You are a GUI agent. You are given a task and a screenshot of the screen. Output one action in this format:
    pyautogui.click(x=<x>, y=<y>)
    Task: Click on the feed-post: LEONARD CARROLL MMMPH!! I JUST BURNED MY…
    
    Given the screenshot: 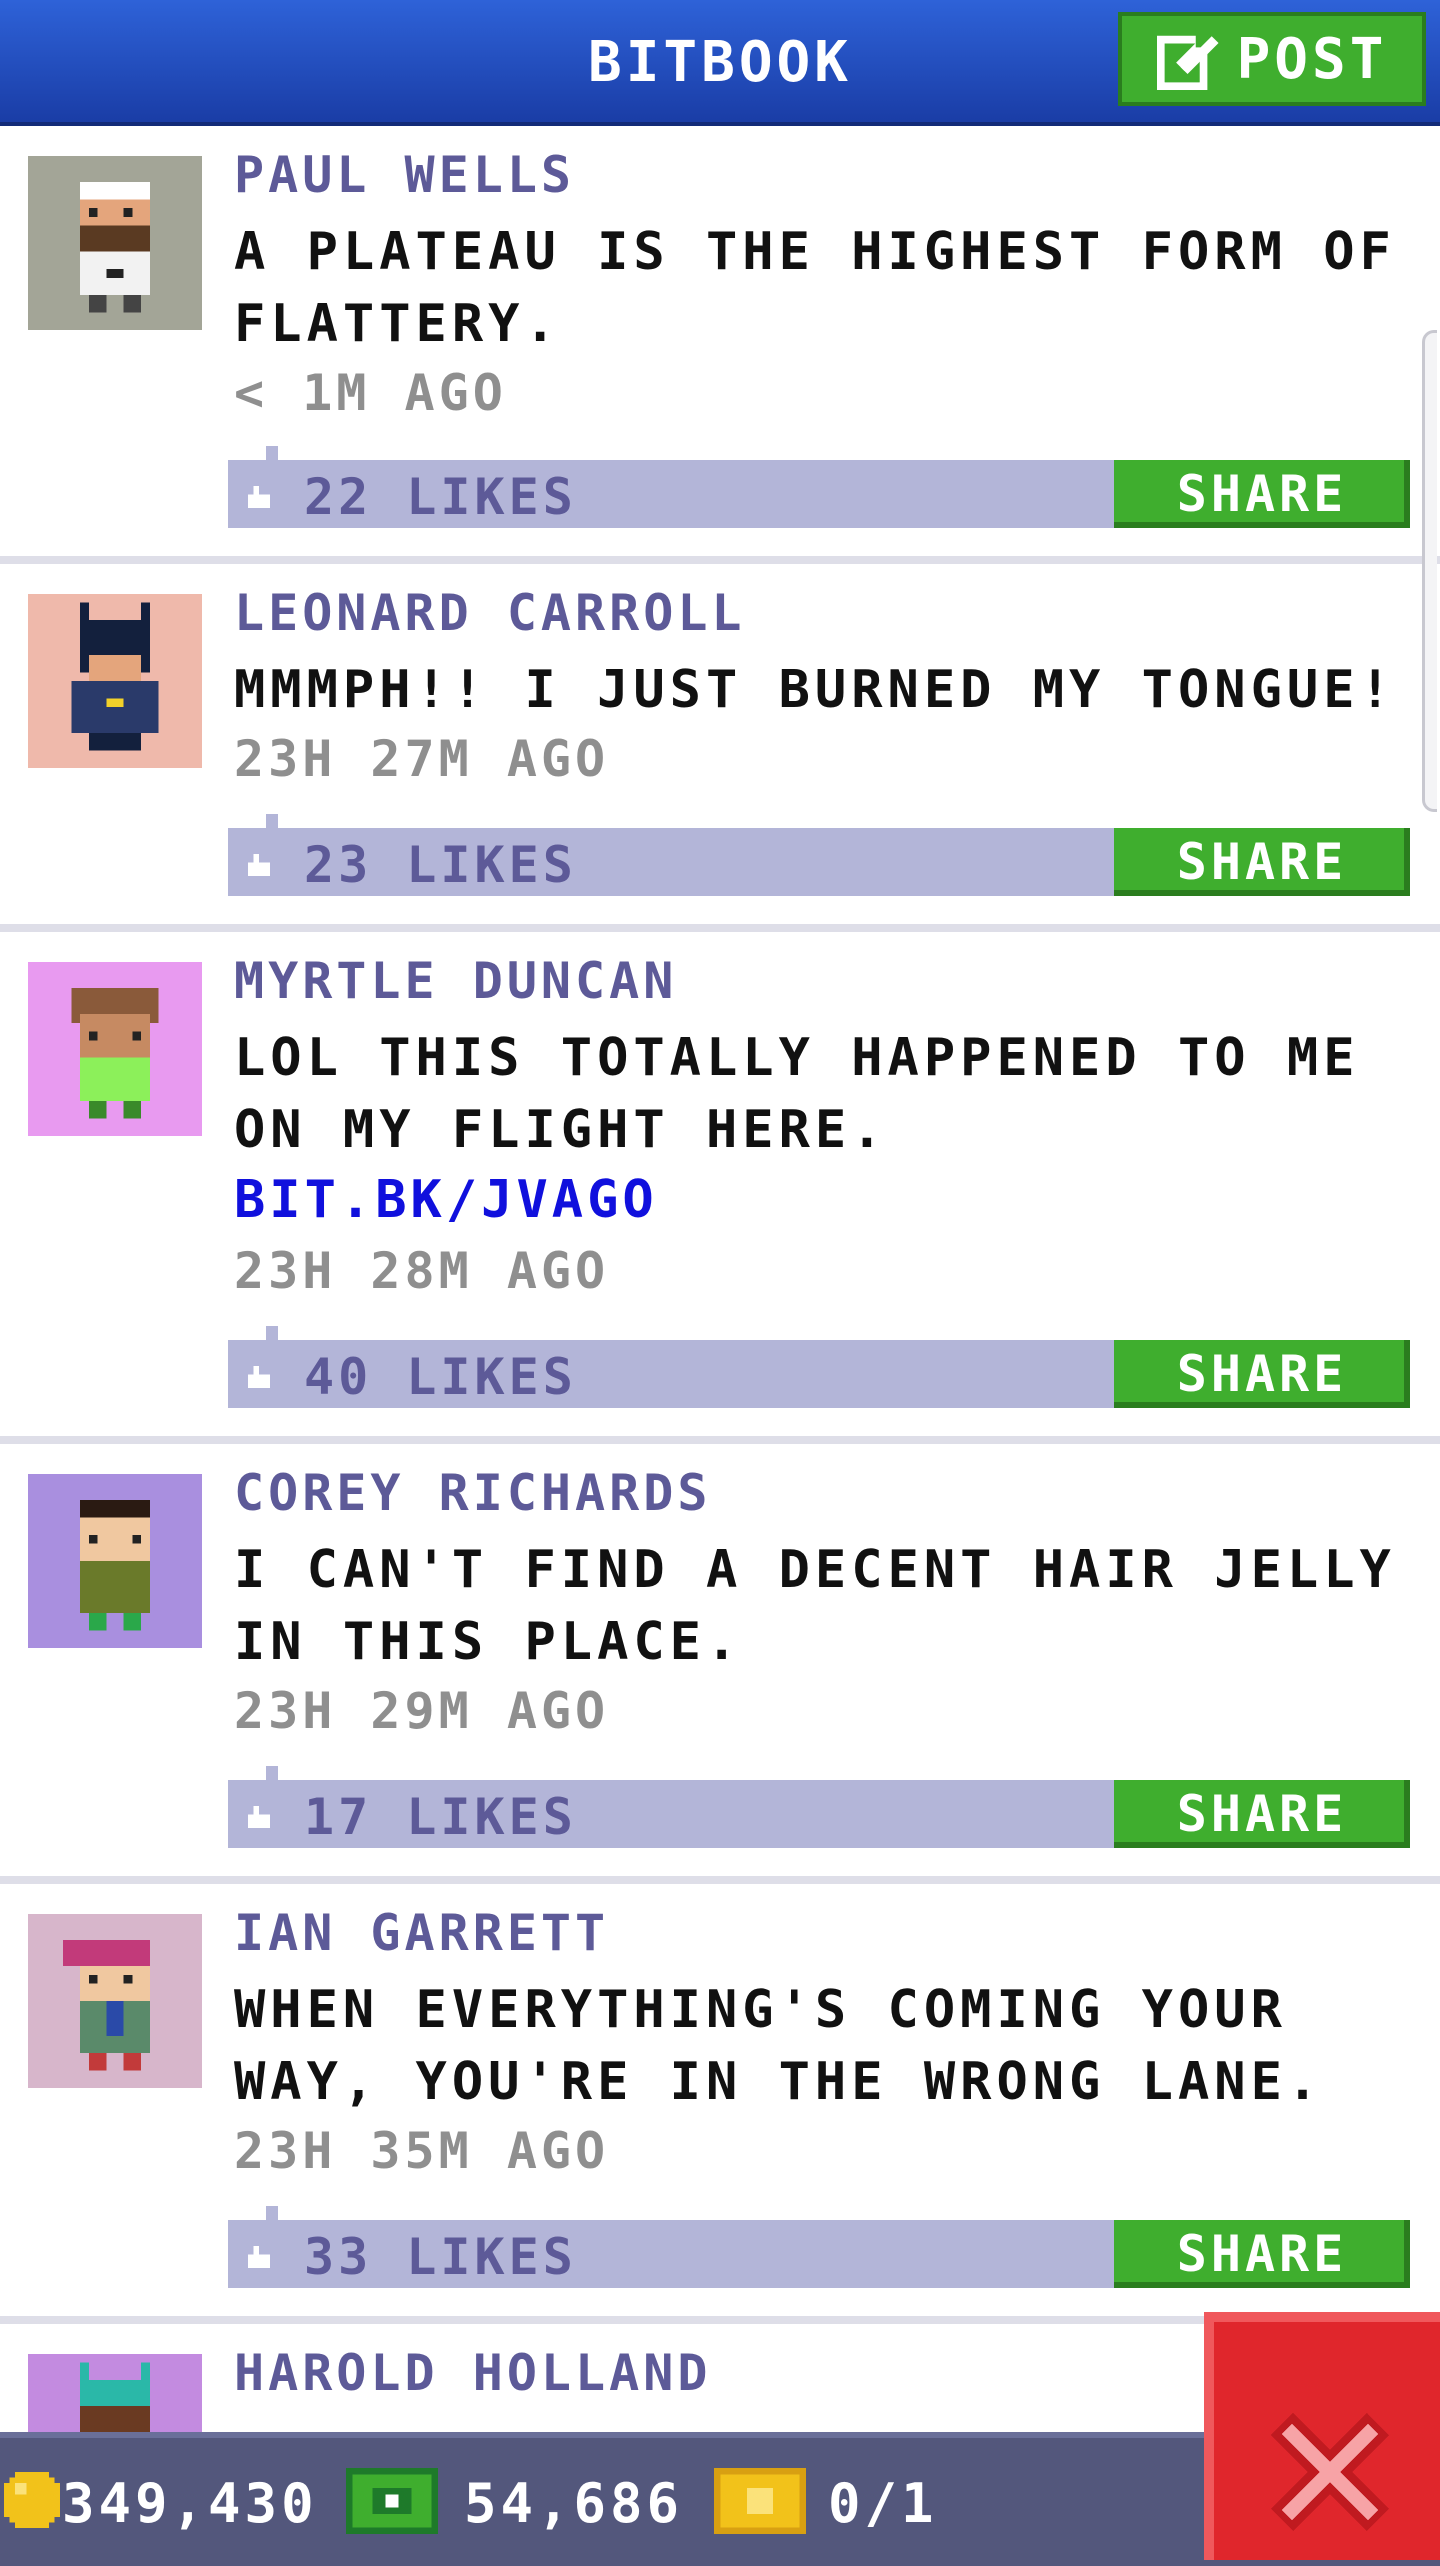 What is the action you would take?
    pyautogui.click(x=720, y=748)
    